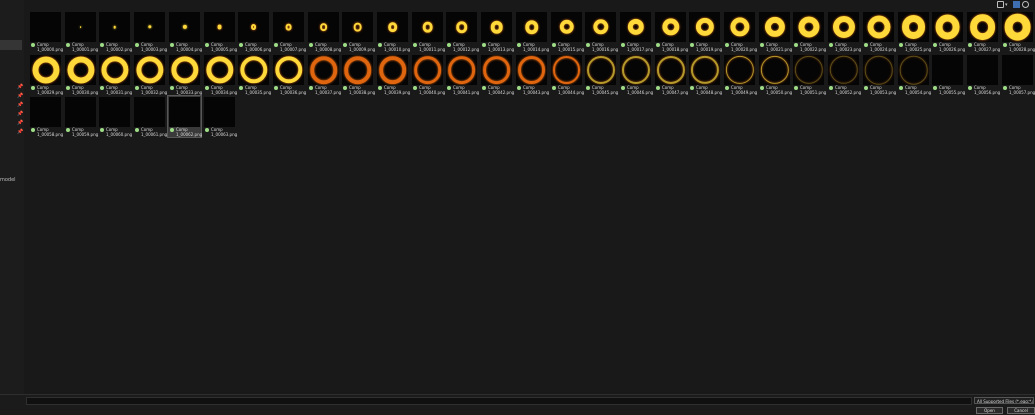 This screenshot has width=1035, height=415. I want to click on file-thumbnail: Comp 1_00053.png, so click(879, 74).